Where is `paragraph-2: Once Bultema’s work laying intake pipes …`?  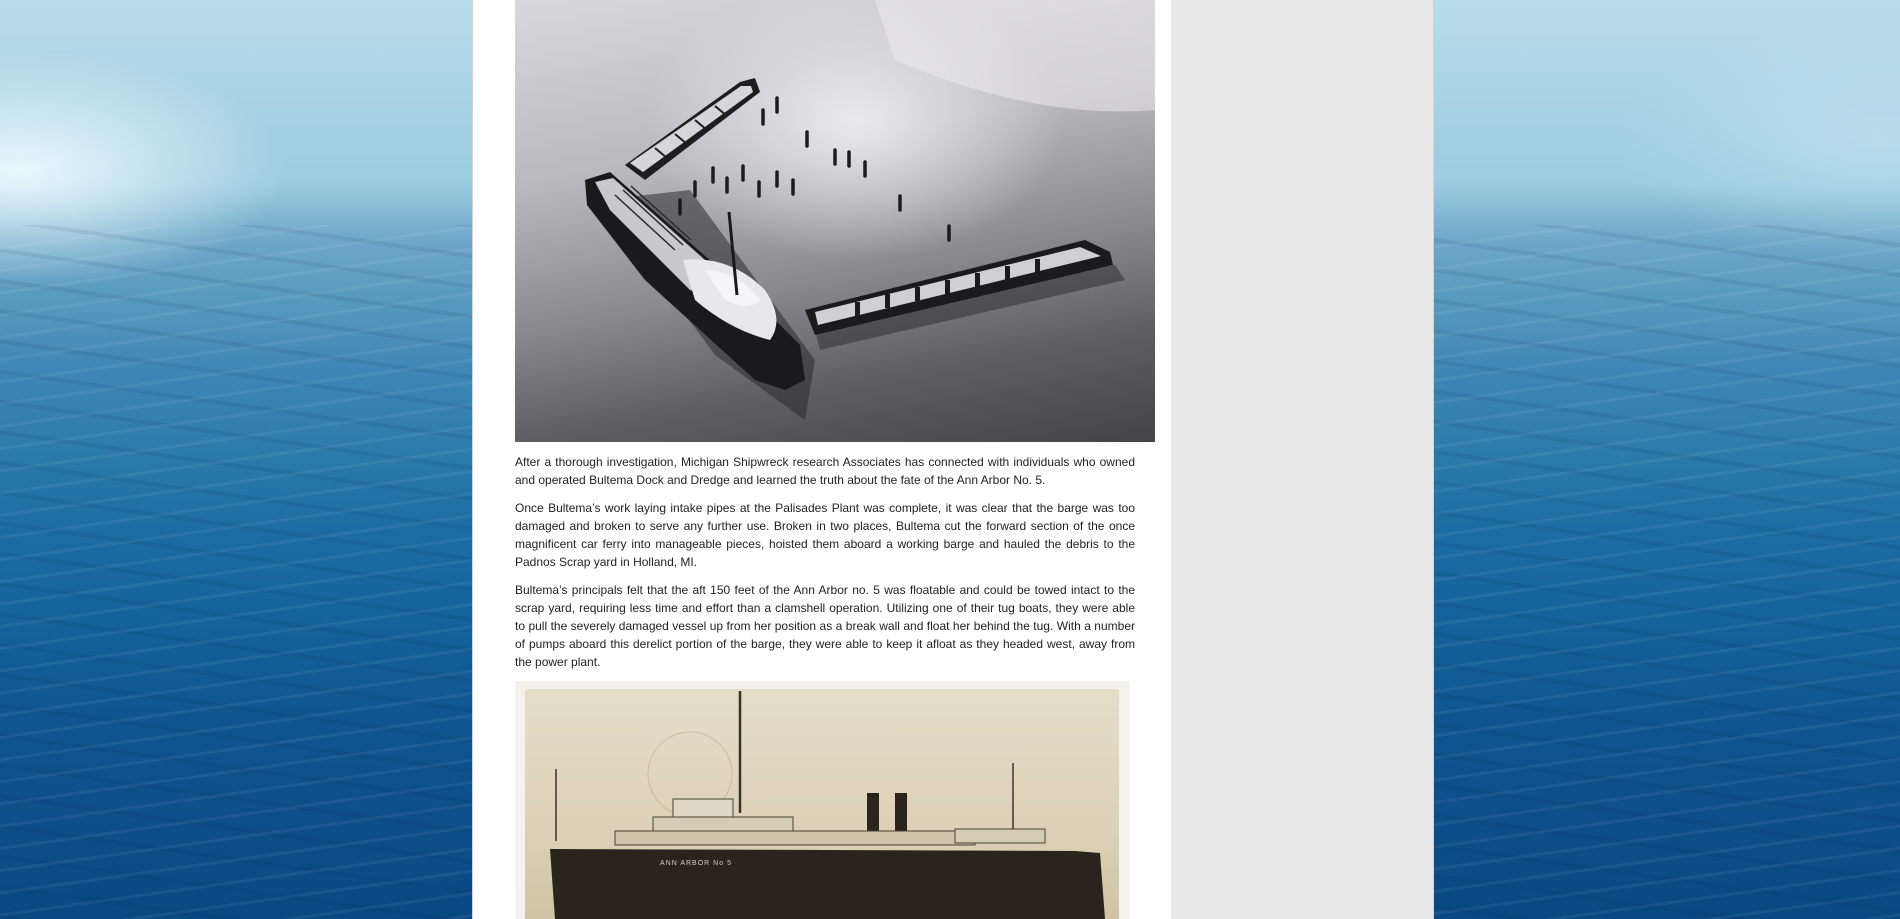
paragraph-2: Once Bultema’s work laying intake pipes … is located at coordinates (825, 535).